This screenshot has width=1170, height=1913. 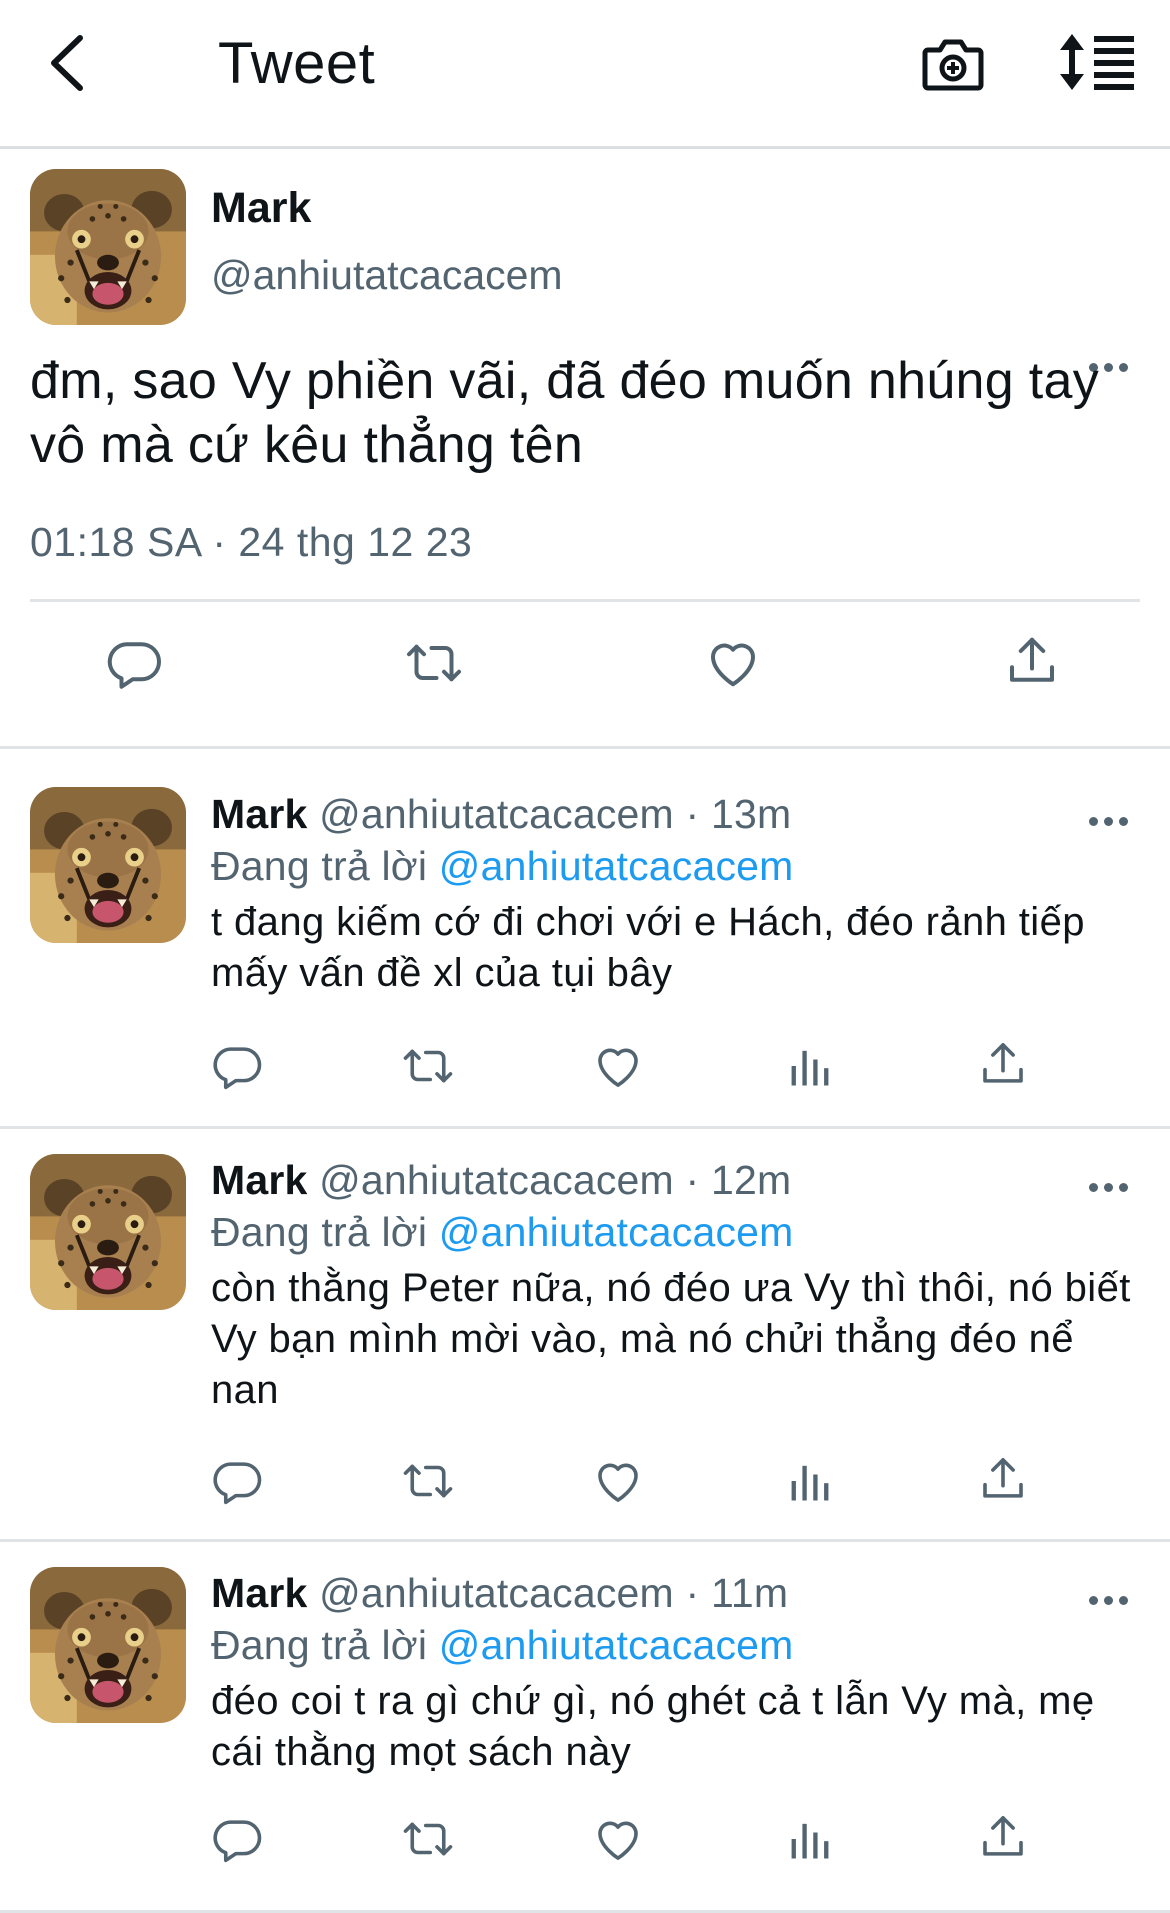 I want to click on screenshot-button, so click(x=953, y=63).